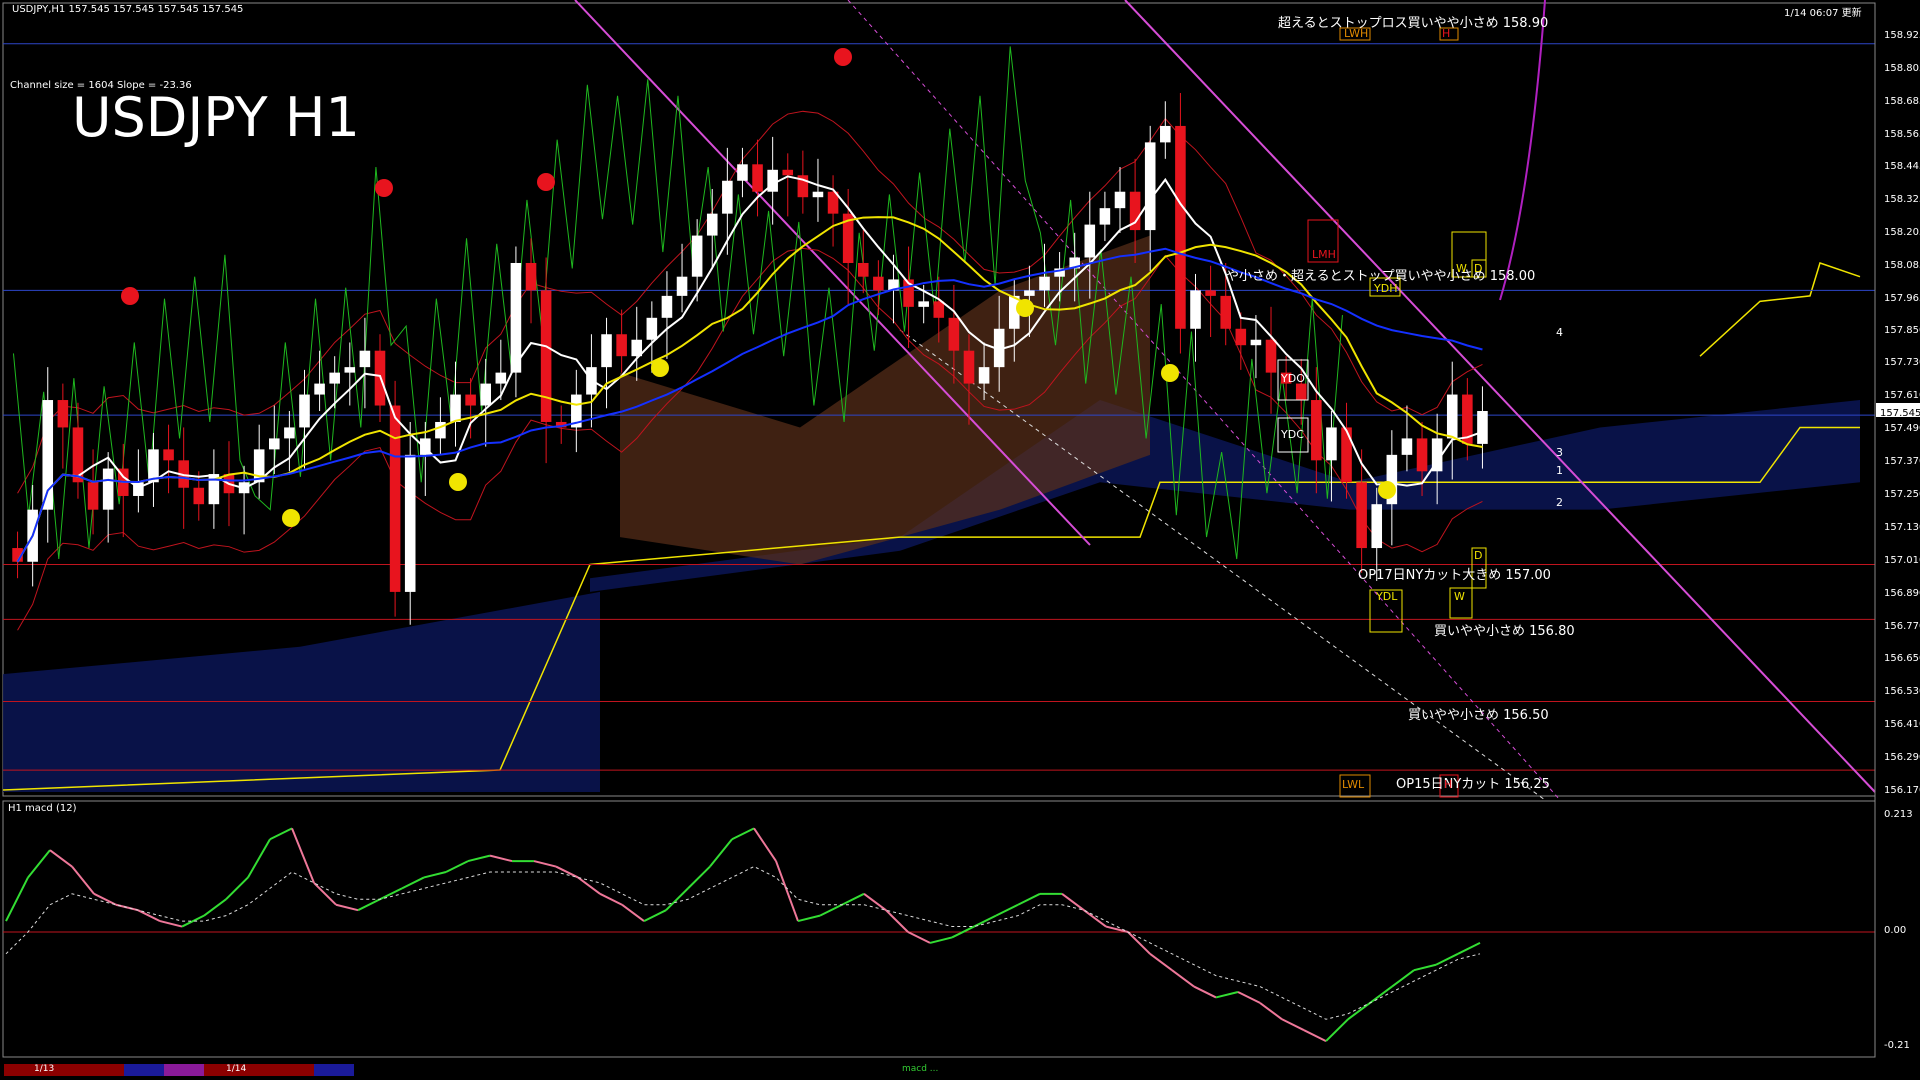 The image size is (1920, 1080). What do you see at coordinates (1478, 715) in the screenshot?
I see `level-label-156-50: 買いやや小さめ 156.50` at bounding box center [1478, 715].